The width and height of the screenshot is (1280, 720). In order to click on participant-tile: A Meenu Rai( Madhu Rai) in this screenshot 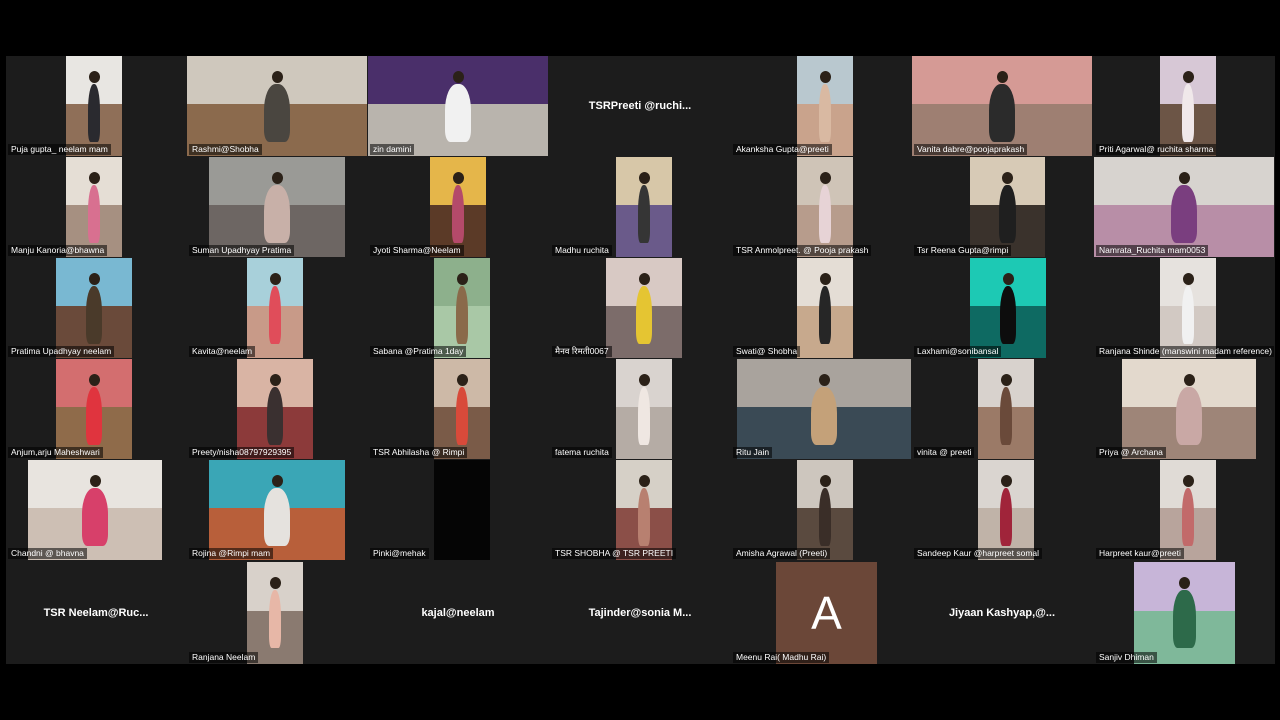, I will do `click(821, 613)`.